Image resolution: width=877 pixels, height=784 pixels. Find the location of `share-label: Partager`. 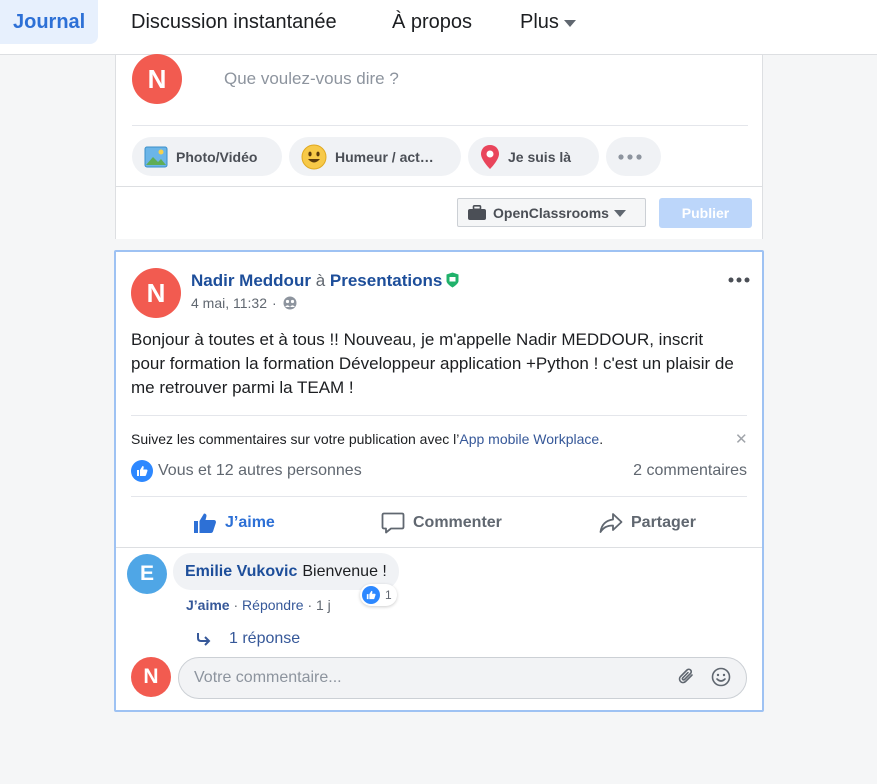

share-label: Partager is located at coordinates (663, 522).